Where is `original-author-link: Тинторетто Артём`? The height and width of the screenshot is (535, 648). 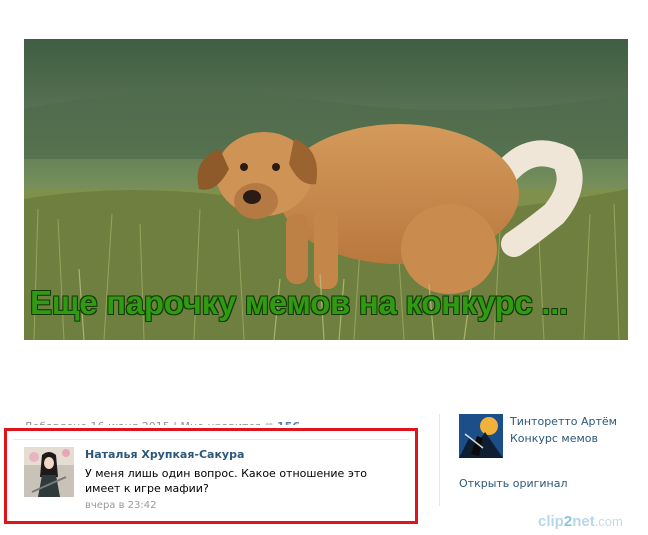 original-author-link: Тинторетто Артём is located at coordinates (563, 421).